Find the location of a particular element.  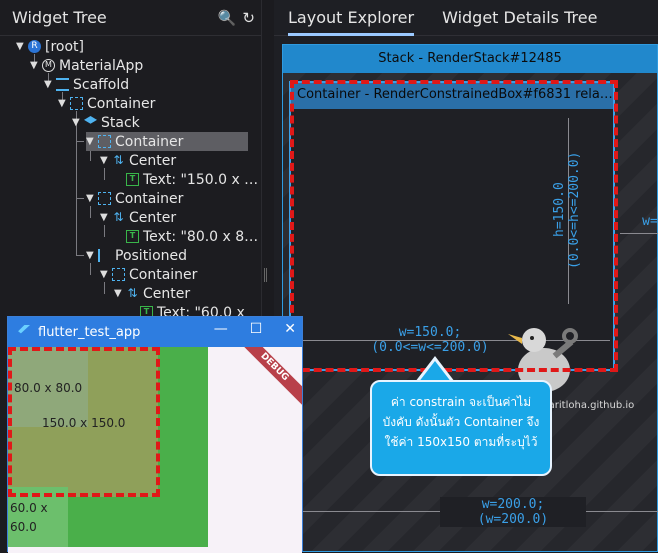

label-60: 60.0 x 60.0 is located at coordinates (29, 517).